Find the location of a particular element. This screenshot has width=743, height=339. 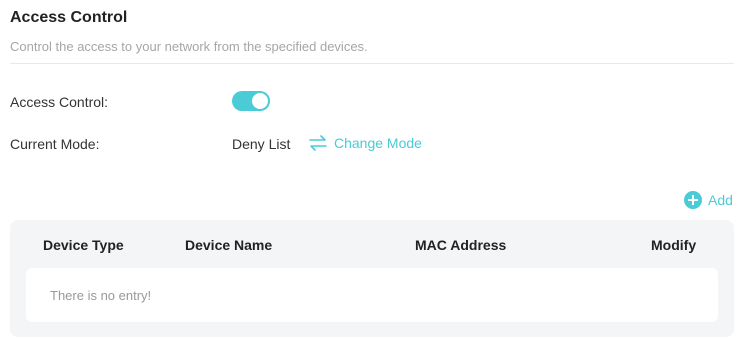

column-header-device-type: Device Type is located at coordinates (83, 245).